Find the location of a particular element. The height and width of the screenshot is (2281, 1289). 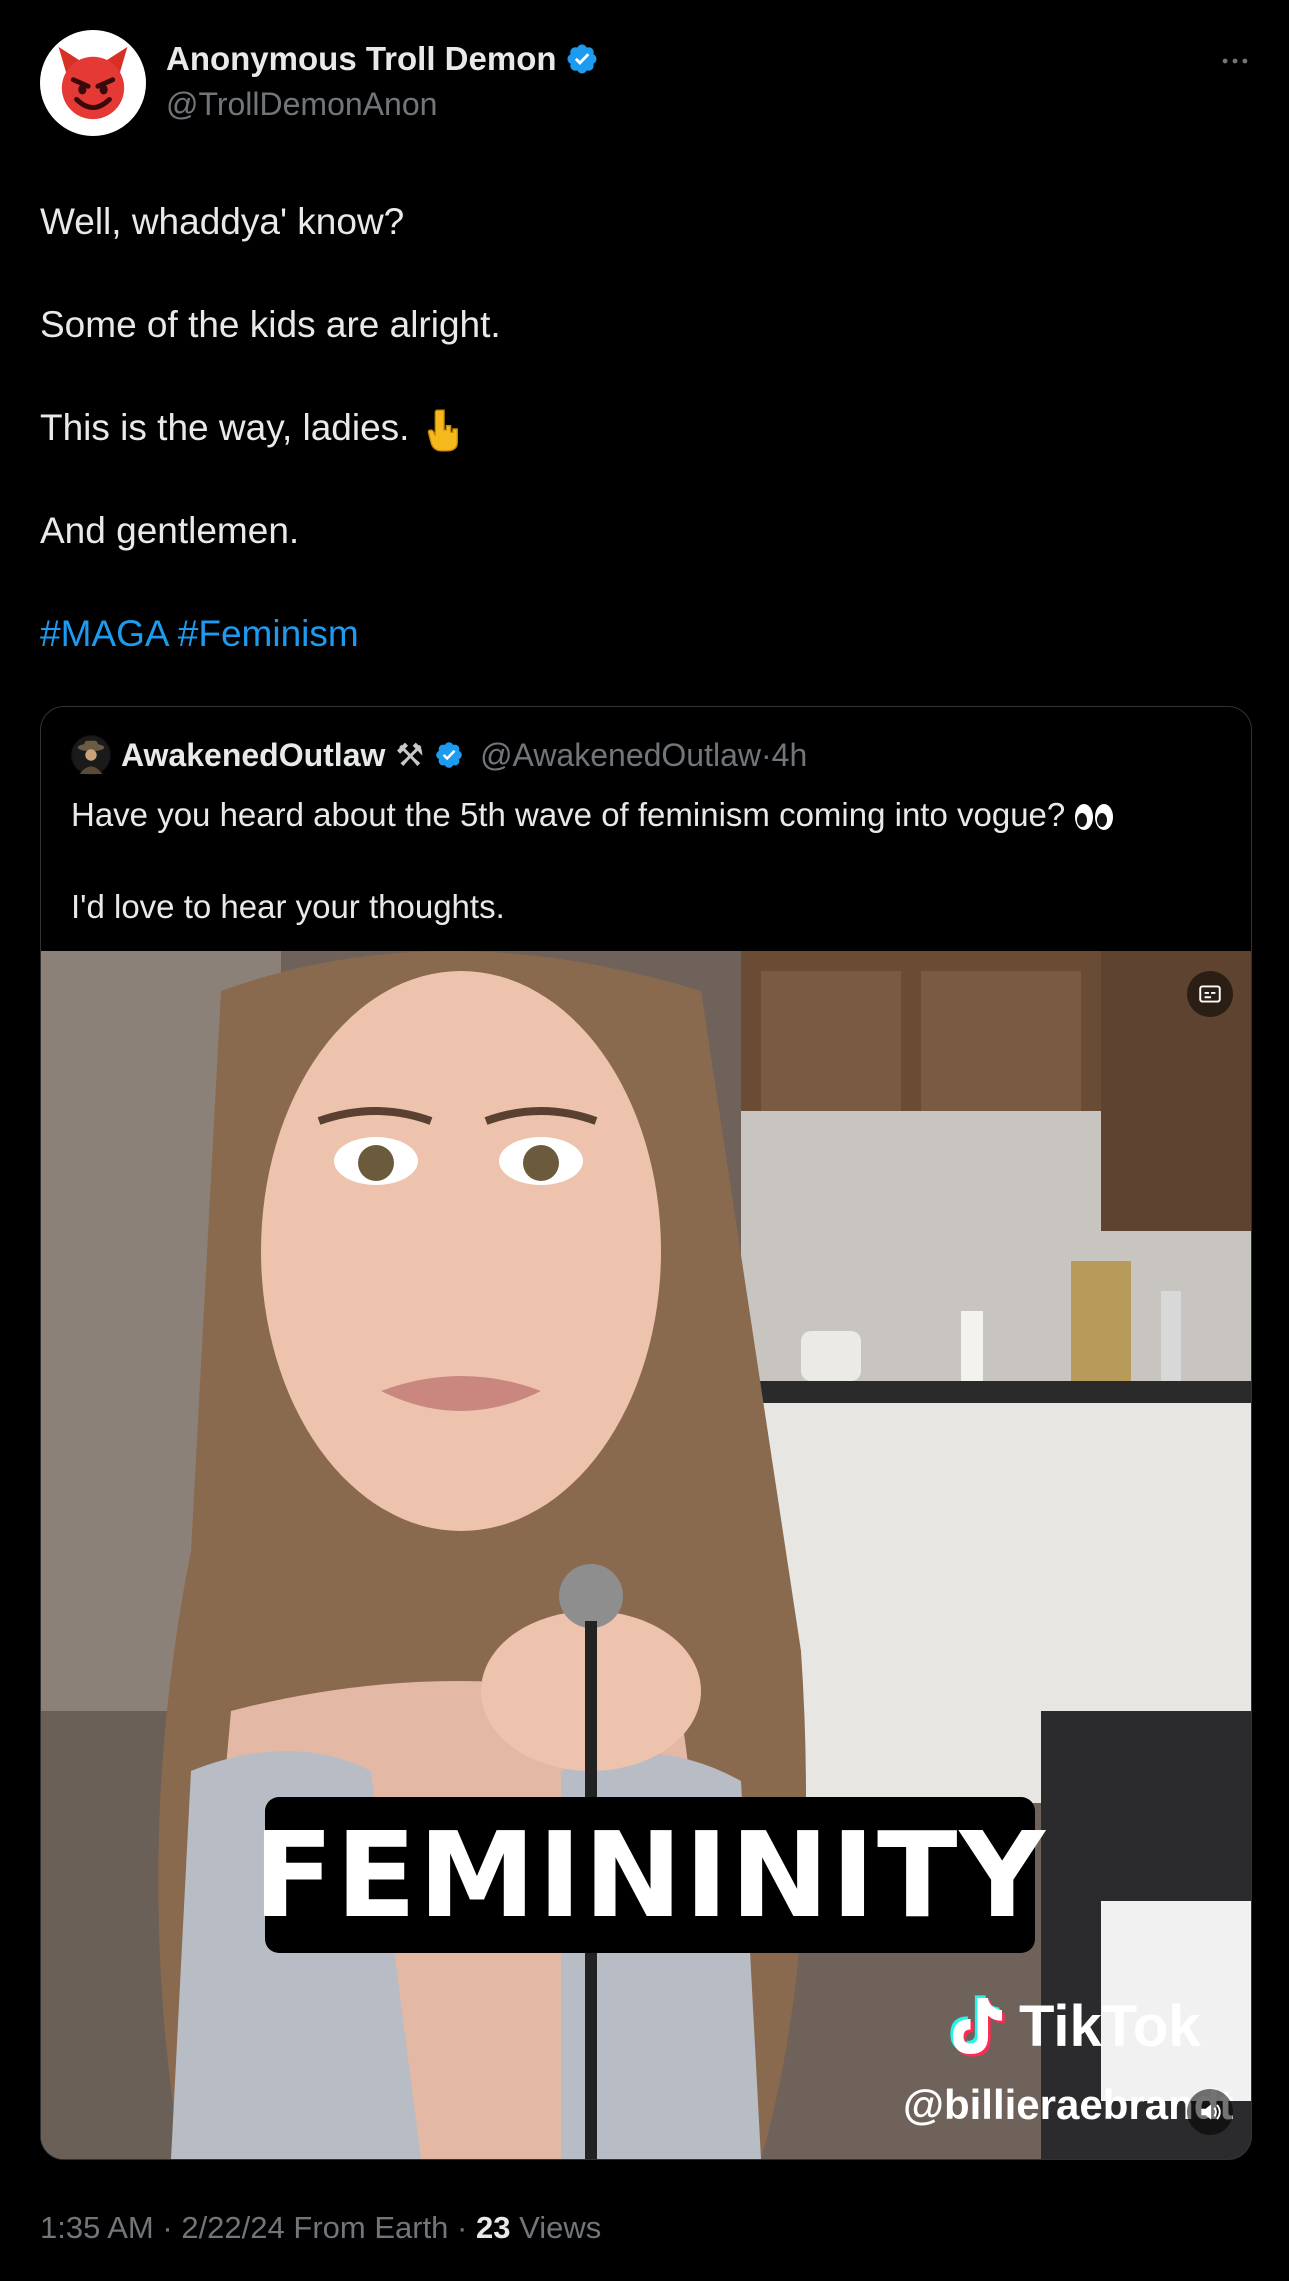

outlaw-avatar-icon is located at coordinates (91, 755).